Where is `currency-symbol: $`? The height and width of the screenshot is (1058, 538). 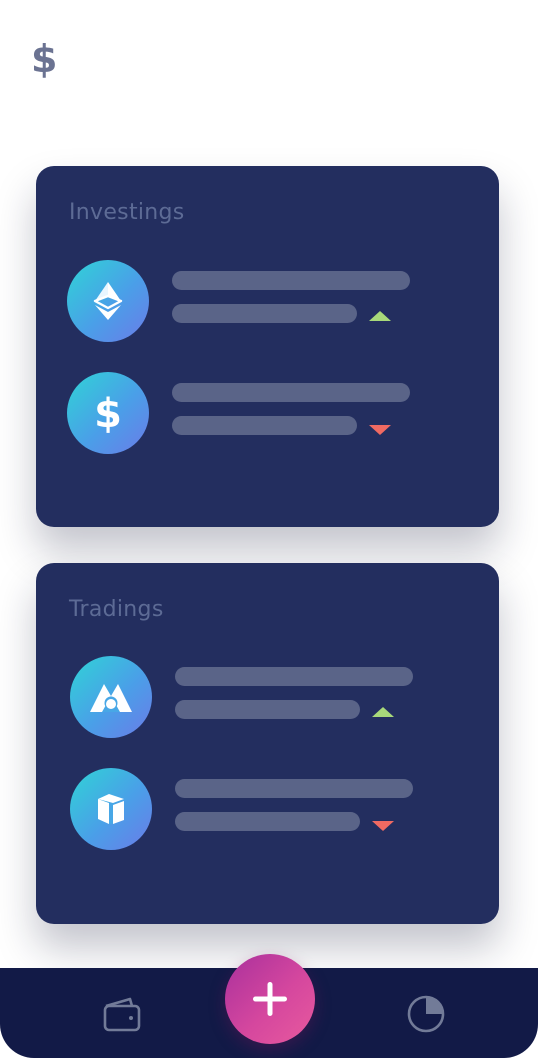 currency-symbol: $ is located at coordinates (44, 59).